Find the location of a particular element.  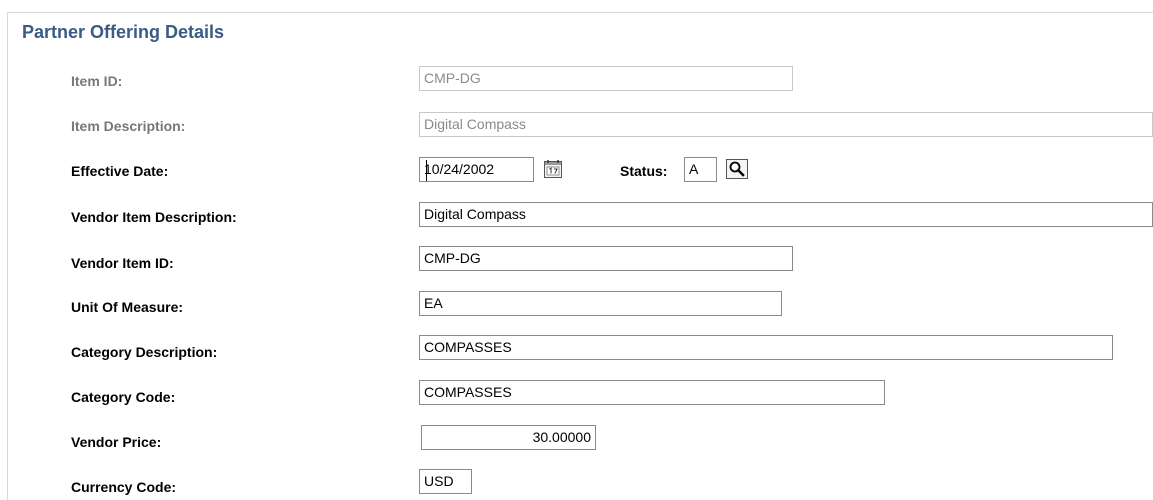

category-code-input: COMPASSES is located at coordinates (652, 392).